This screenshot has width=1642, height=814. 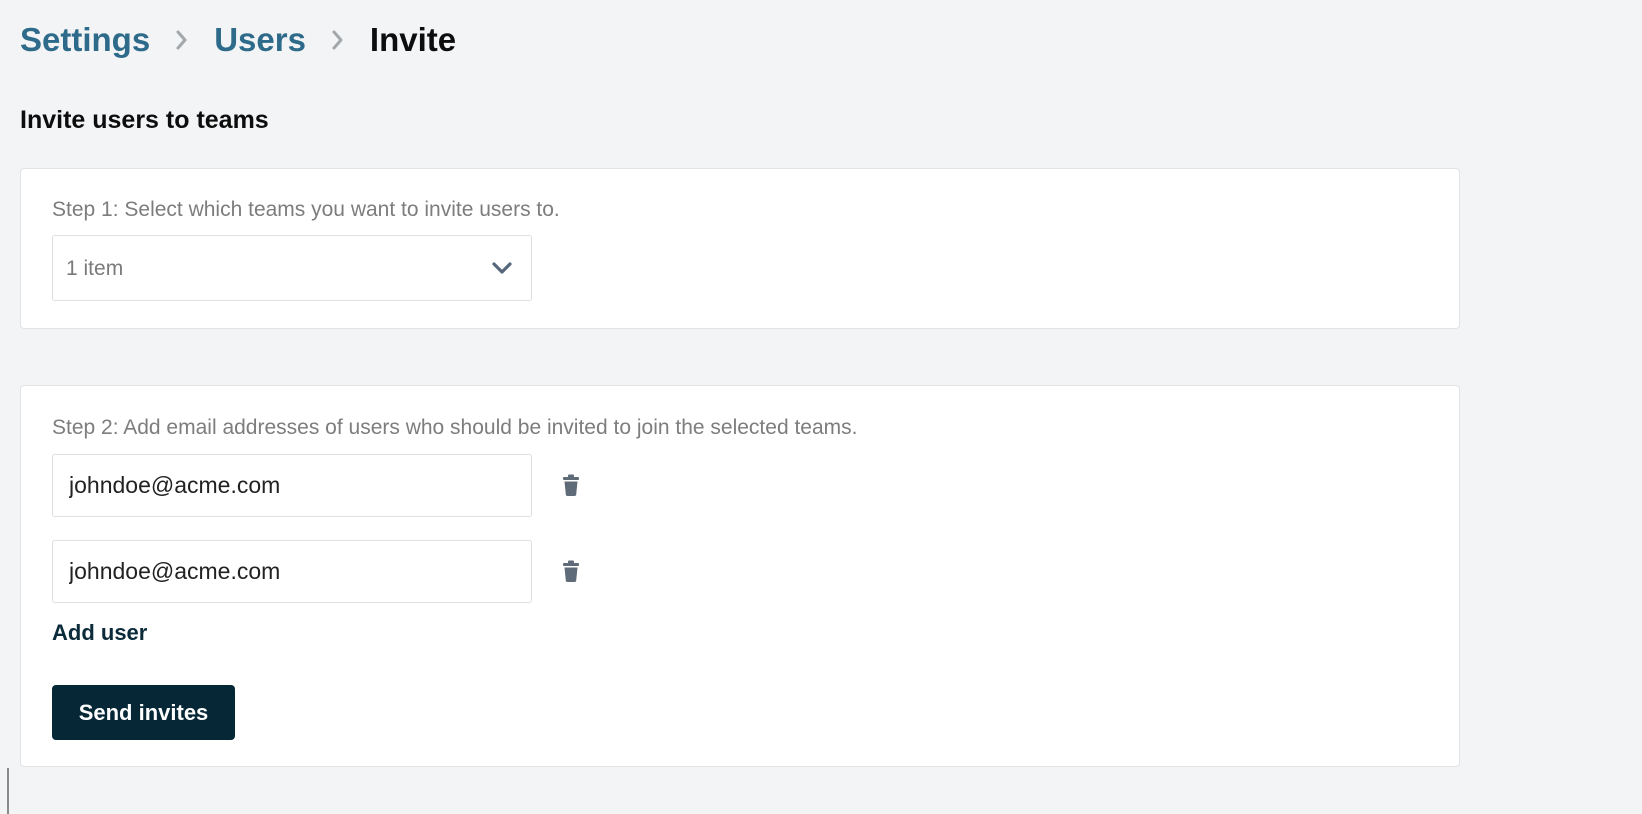 What do you see at coordinates (85, 40) in the screenshot?
I see `breadcrumb-settings: Settings` at bounding box center [85, 40].